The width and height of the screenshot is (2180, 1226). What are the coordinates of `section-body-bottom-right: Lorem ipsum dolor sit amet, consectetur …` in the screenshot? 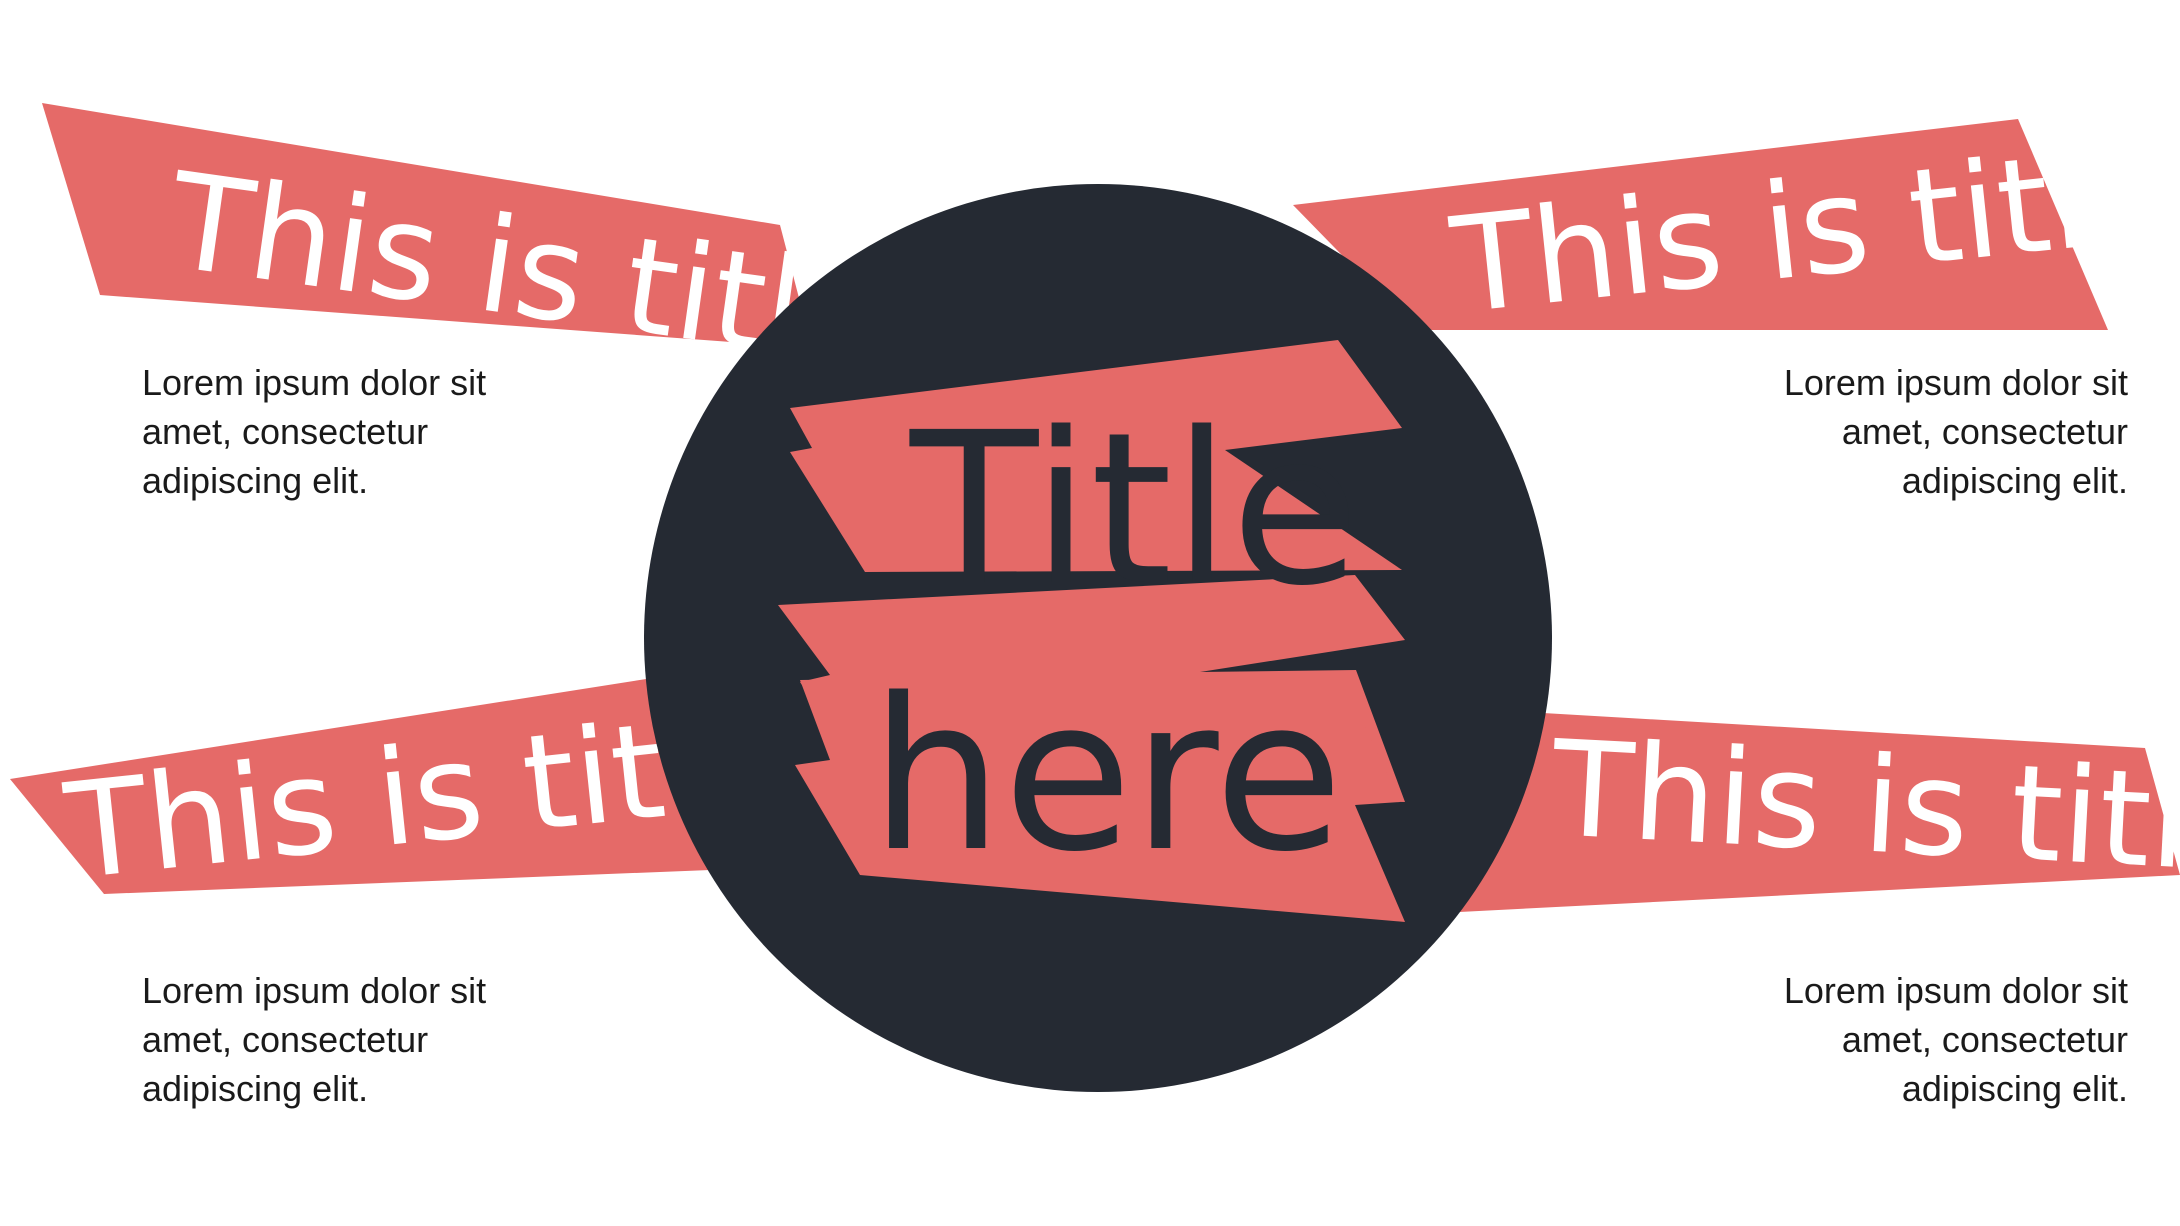 It's located at (1918, 1039).